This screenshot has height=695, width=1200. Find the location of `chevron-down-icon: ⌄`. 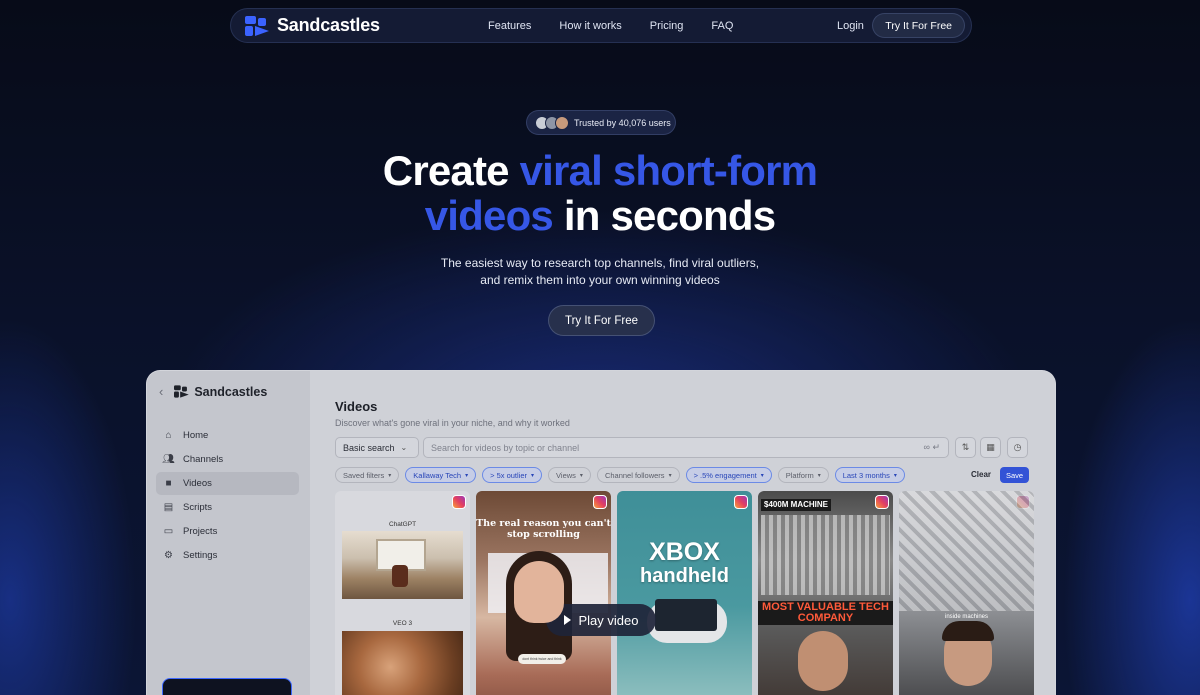

chevron-down-icon: ⌄ is located at coordinates (404, 447).